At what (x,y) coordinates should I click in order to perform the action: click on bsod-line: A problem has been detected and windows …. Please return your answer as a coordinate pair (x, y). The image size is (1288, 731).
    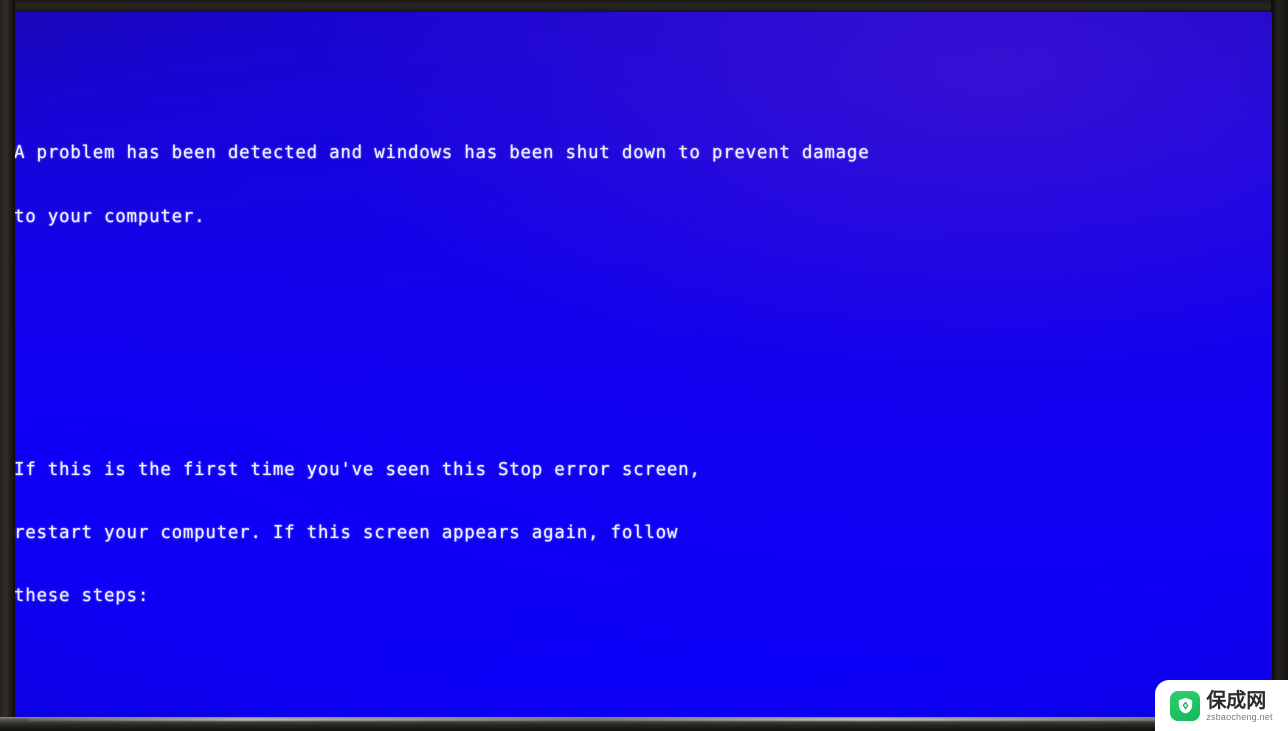
    Looking at the image, I should click on (442, 153).